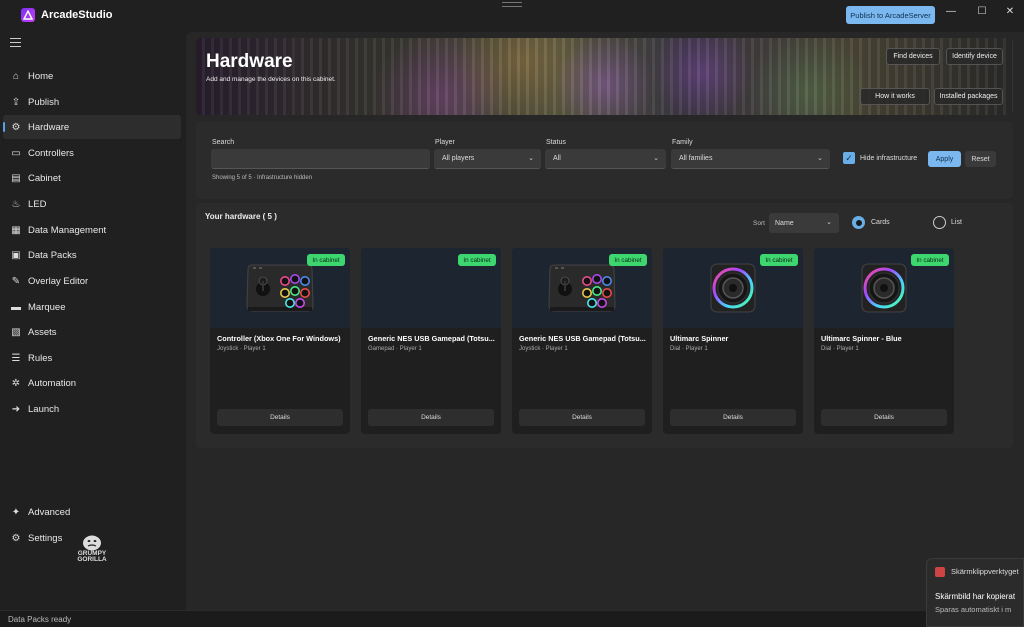 This screenshot has height=627, width=1024. What do you see at coordinates (49, 512) in the screenshot?
I see `sidebar-item-label: Advanced` at bounding box center [49, 512].